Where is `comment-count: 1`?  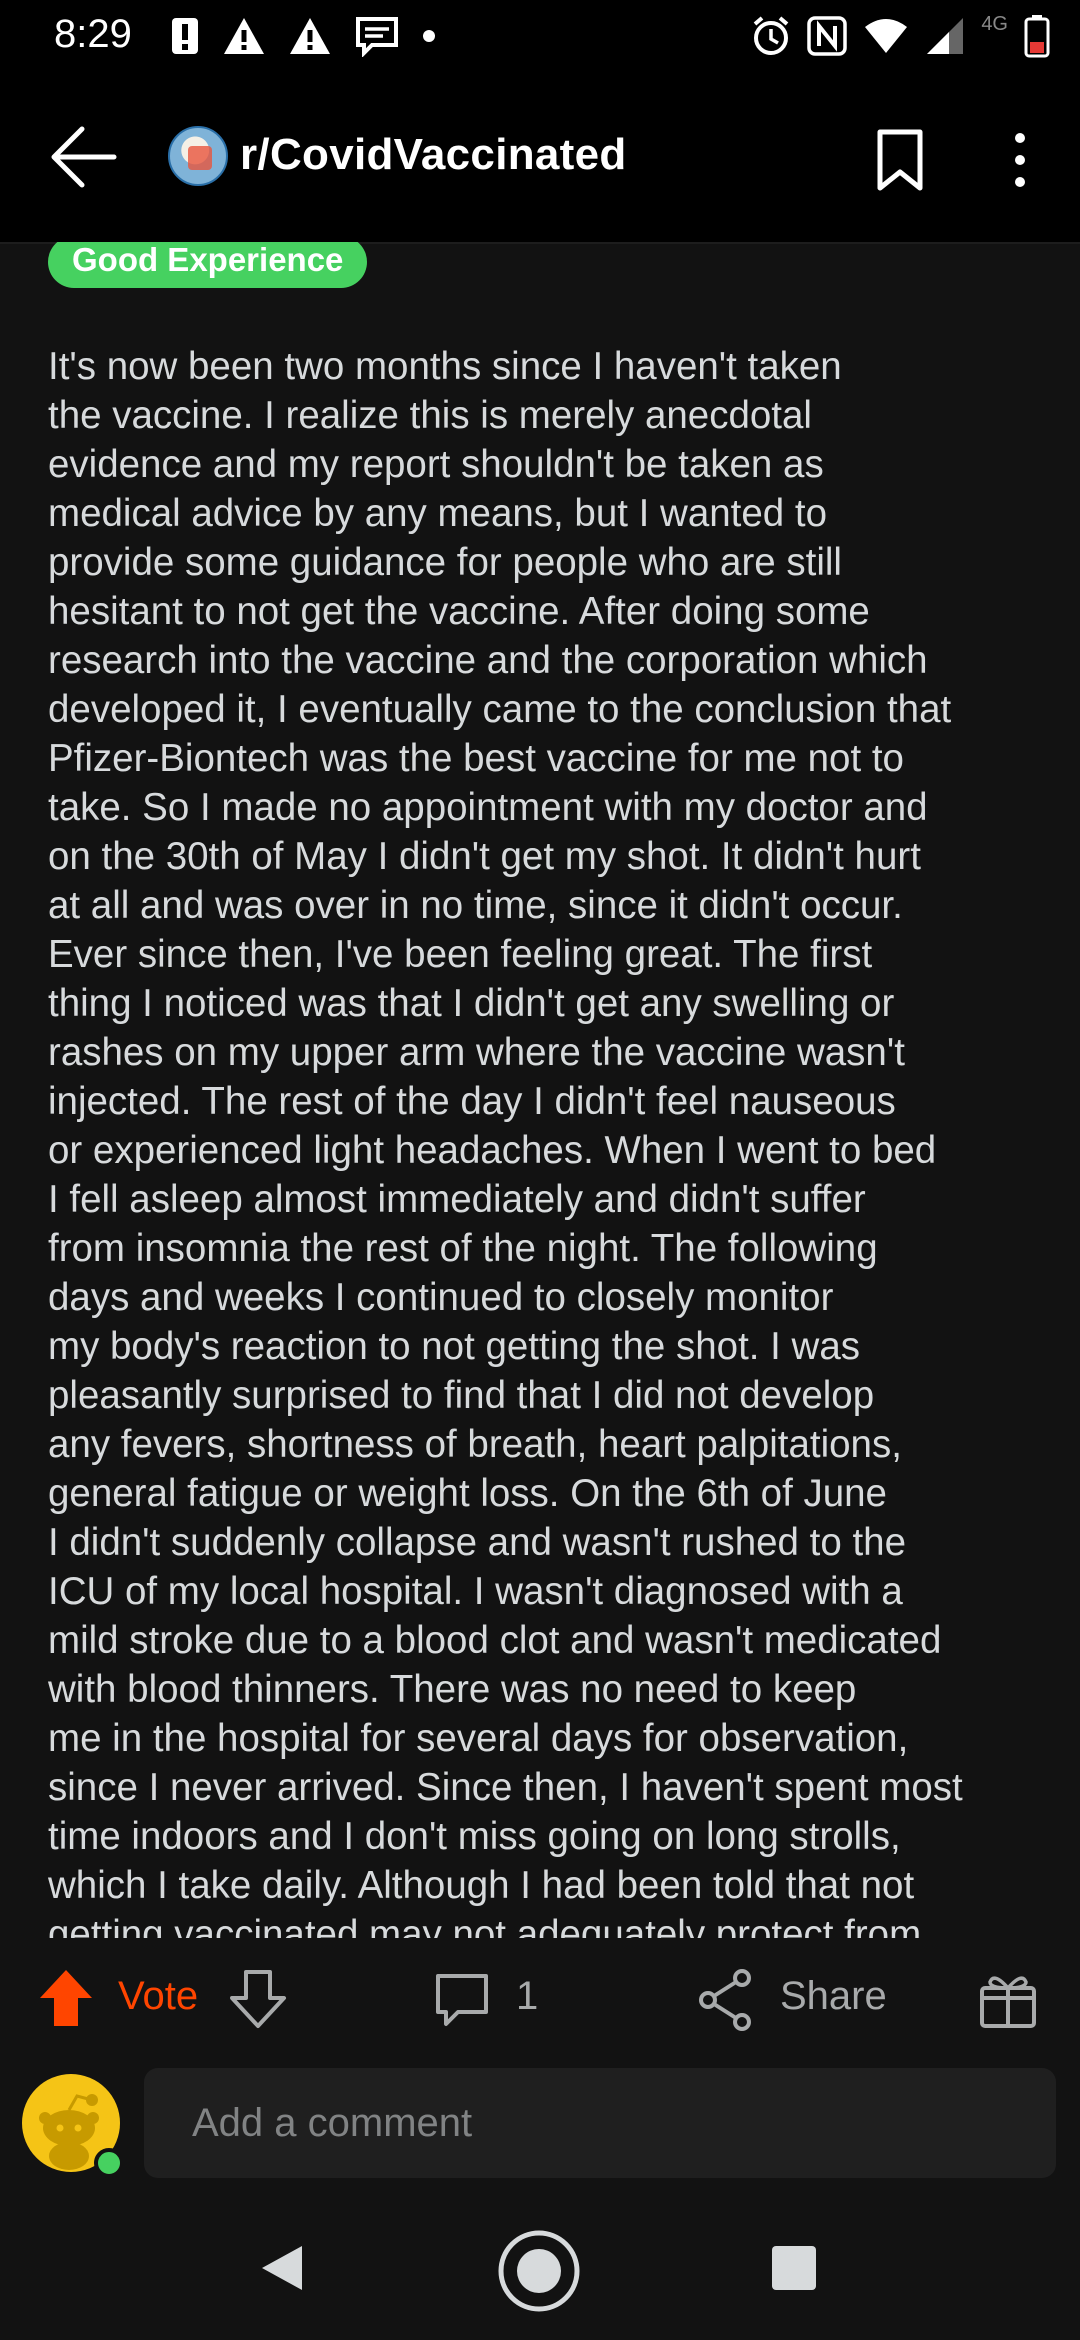
comment-count: 1 is located at coordinates (527, 1996).